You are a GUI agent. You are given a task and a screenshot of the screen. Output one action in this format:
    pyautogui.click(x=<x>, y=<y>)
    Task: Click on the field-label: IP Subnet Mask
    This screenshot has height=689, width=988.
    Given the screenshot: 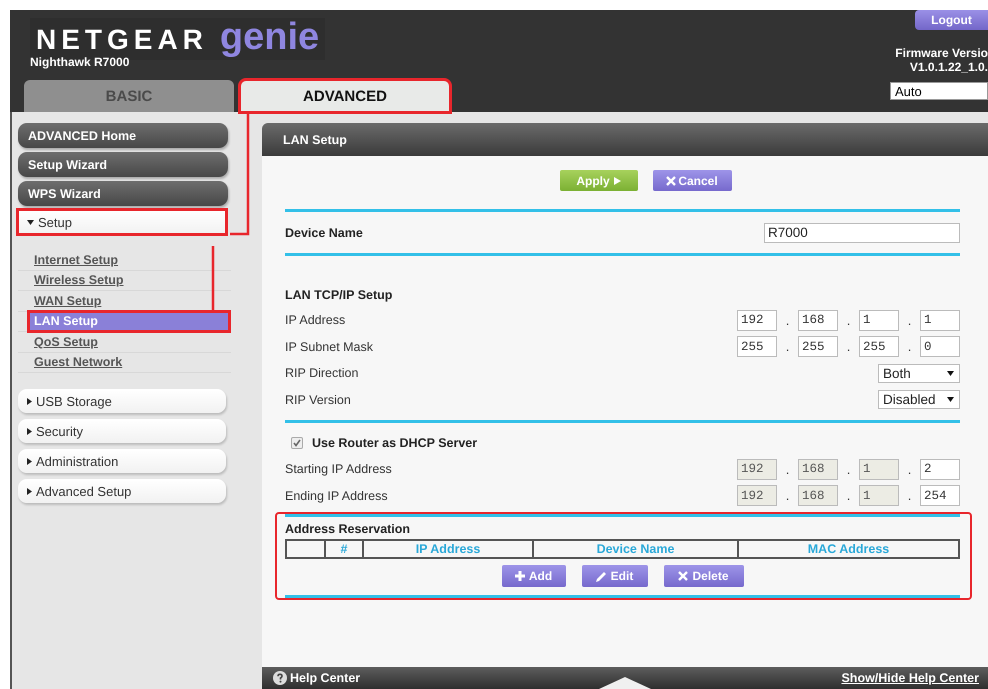 What is the action you would take?
    pyautogui.click(x=329, y=347)
    